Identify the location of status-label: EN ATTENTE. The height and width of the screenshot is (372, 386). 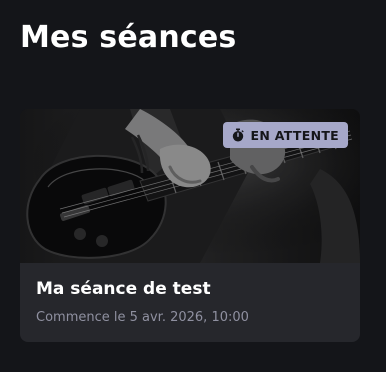
(294, 135).